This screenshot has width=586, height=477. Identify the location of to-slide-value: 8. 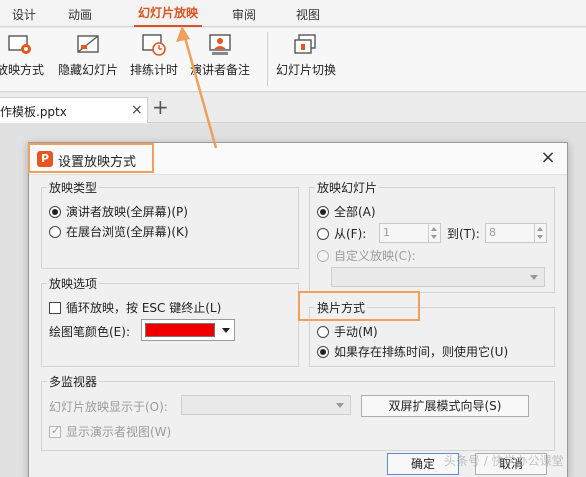
(492, 232).